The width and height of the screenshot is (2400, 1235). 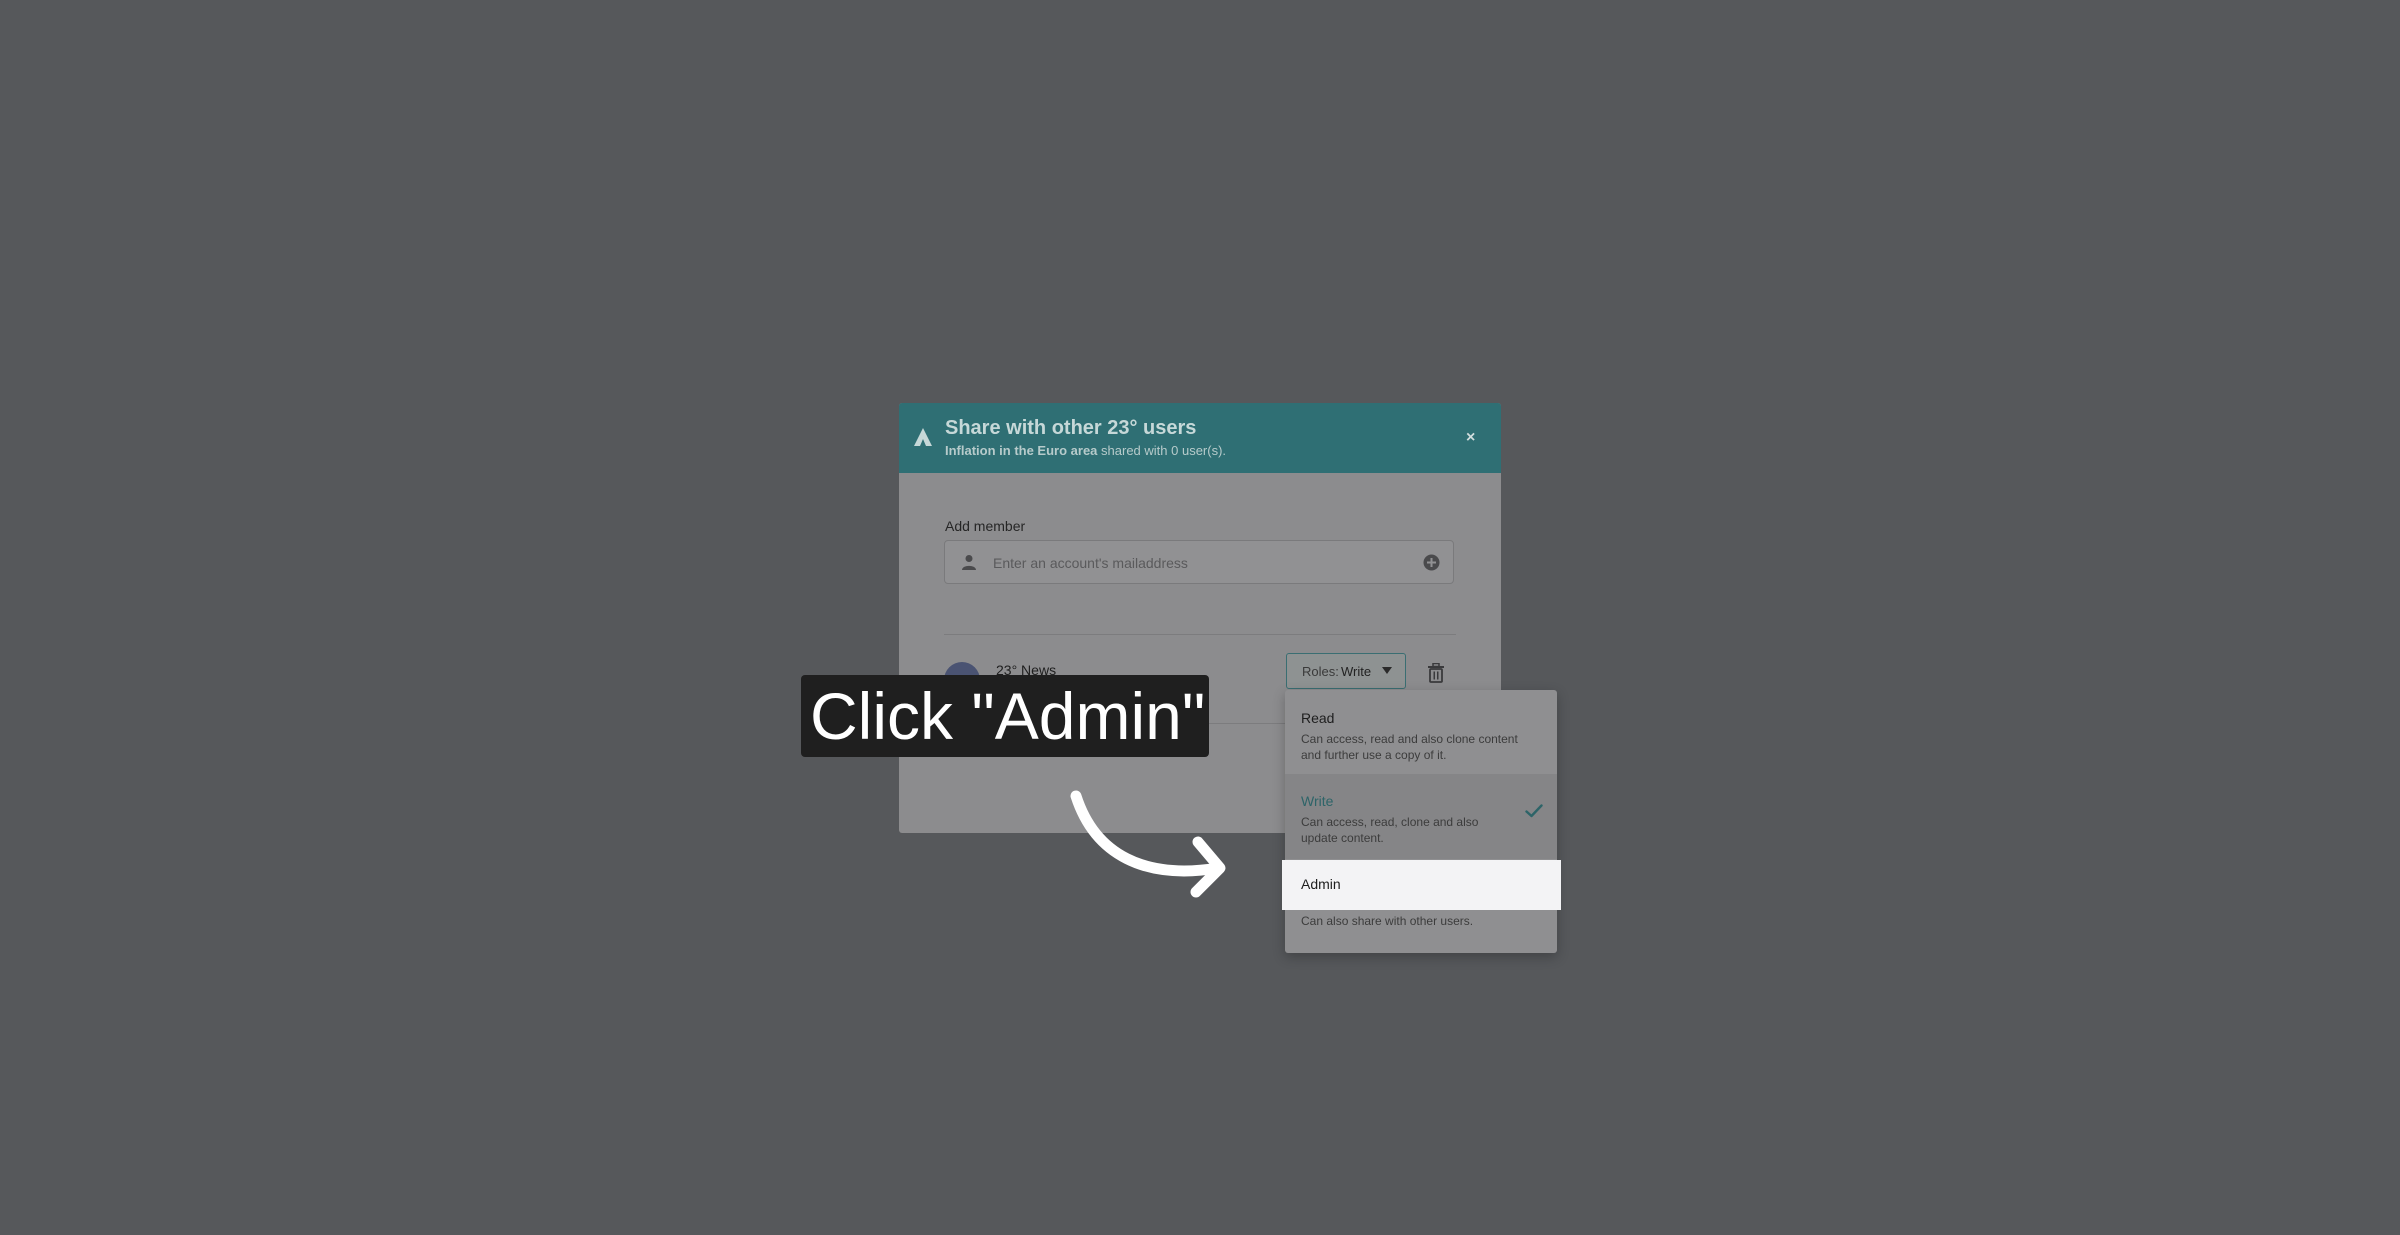 What do you see at coordinates (1321, 884) in the screenshot?
I see `role-option-title: Admin` at bounding box center [1321, 884].